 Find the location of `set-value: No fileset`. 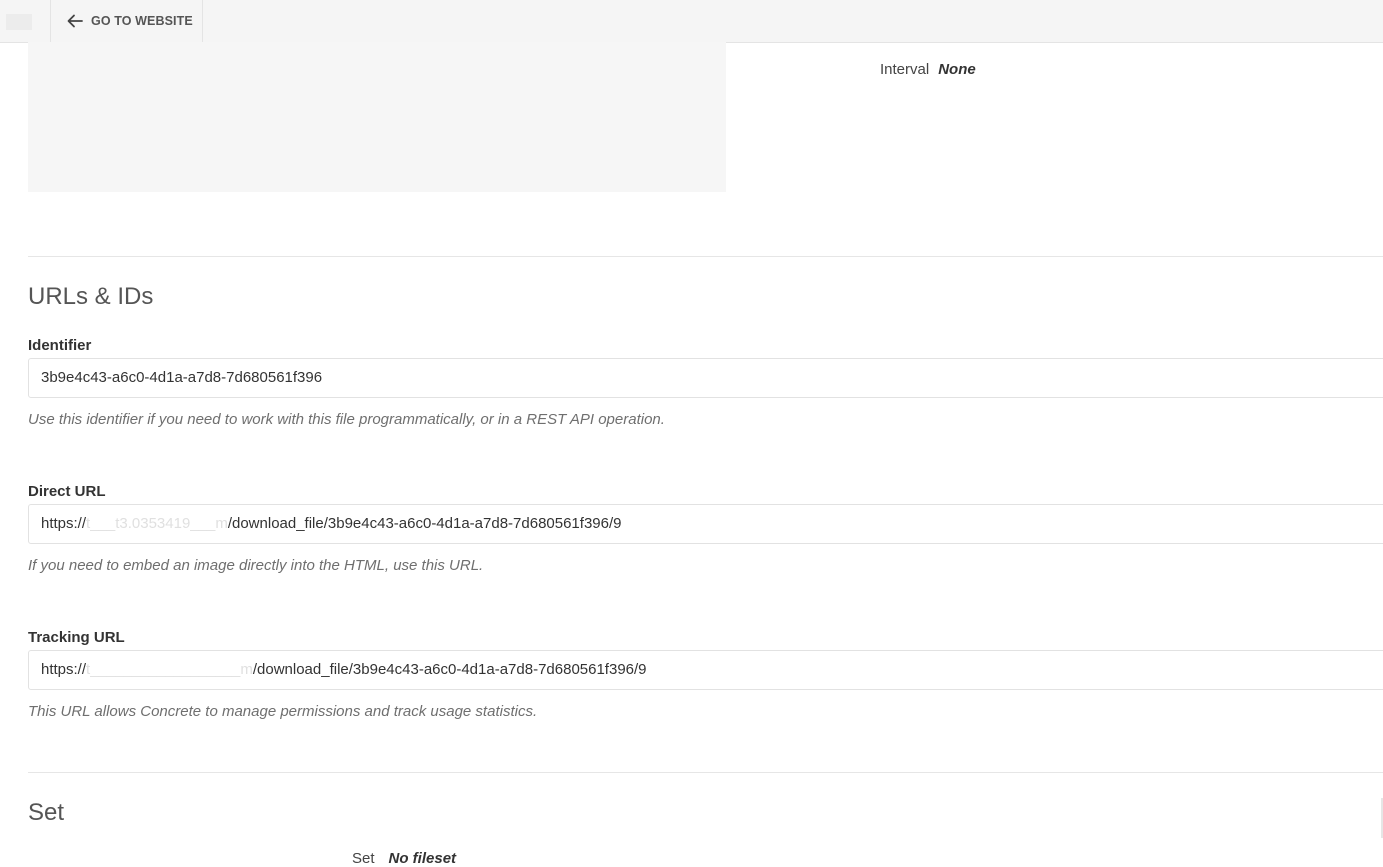

set-value: No fileset is located at coordinates (422, 858).